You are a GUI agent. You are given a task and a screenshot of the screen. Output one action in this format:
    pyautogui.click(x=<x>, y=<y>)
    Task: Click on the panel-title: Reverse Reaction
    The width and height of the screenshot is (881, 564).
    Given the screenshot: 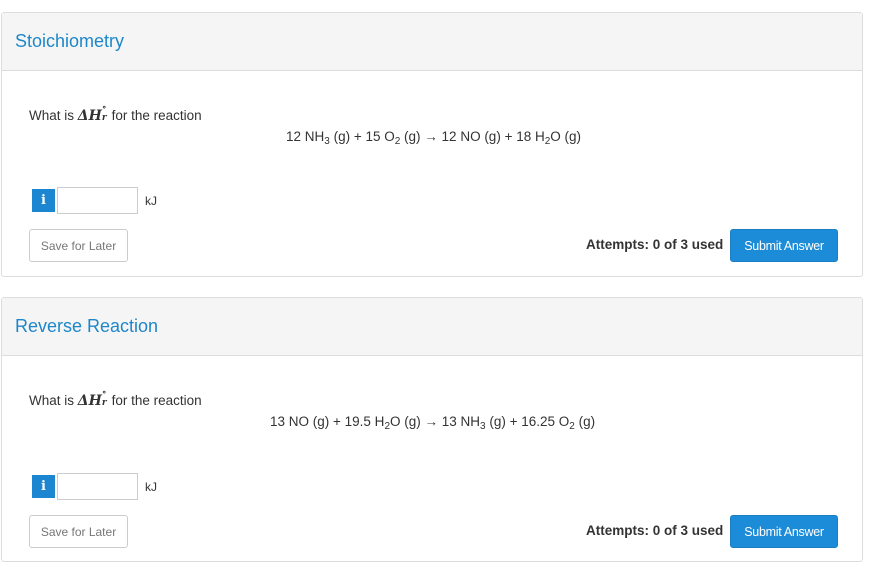 What is the action you would take?
    pyautogui.click(x=87, y=326)
    